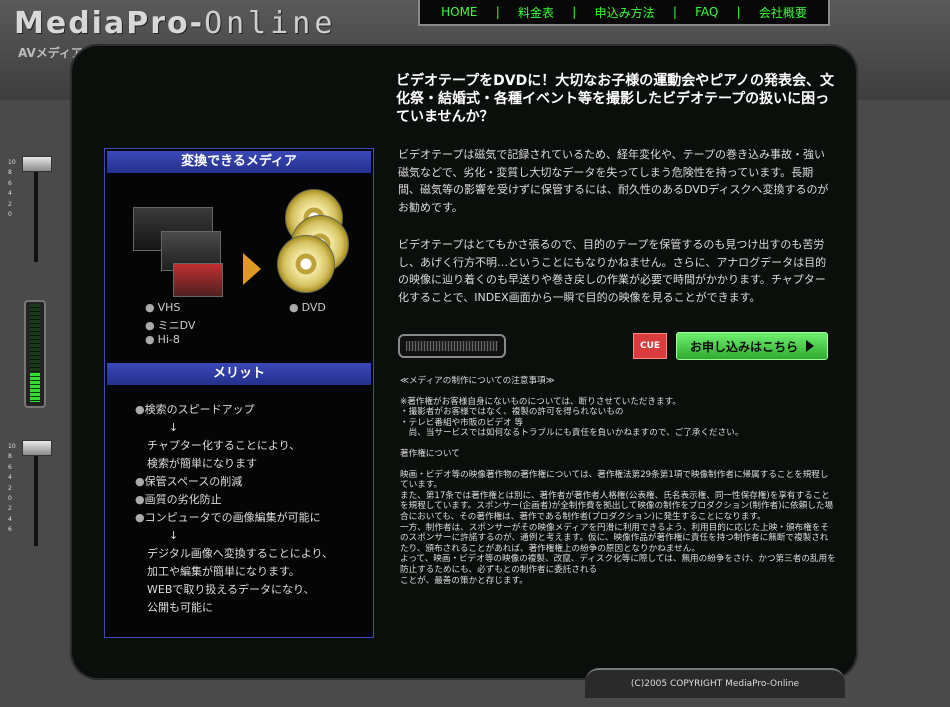  I want to click on copyright: (C)2005 COPYRIGHT MediaPro-Online, so click(715, 683).